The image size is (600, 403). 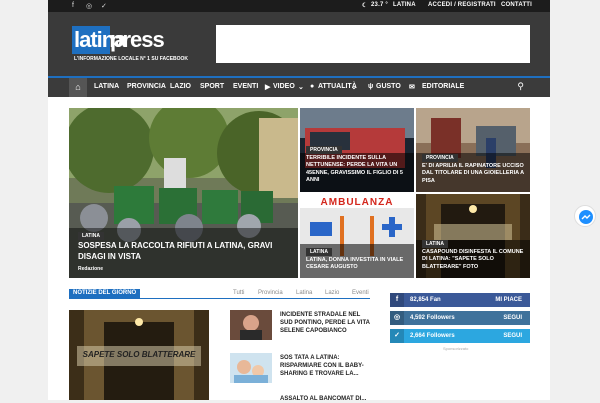 I want to click on section-title: NOTIZIE DEL GIORNO, so click(x=105, y=294).